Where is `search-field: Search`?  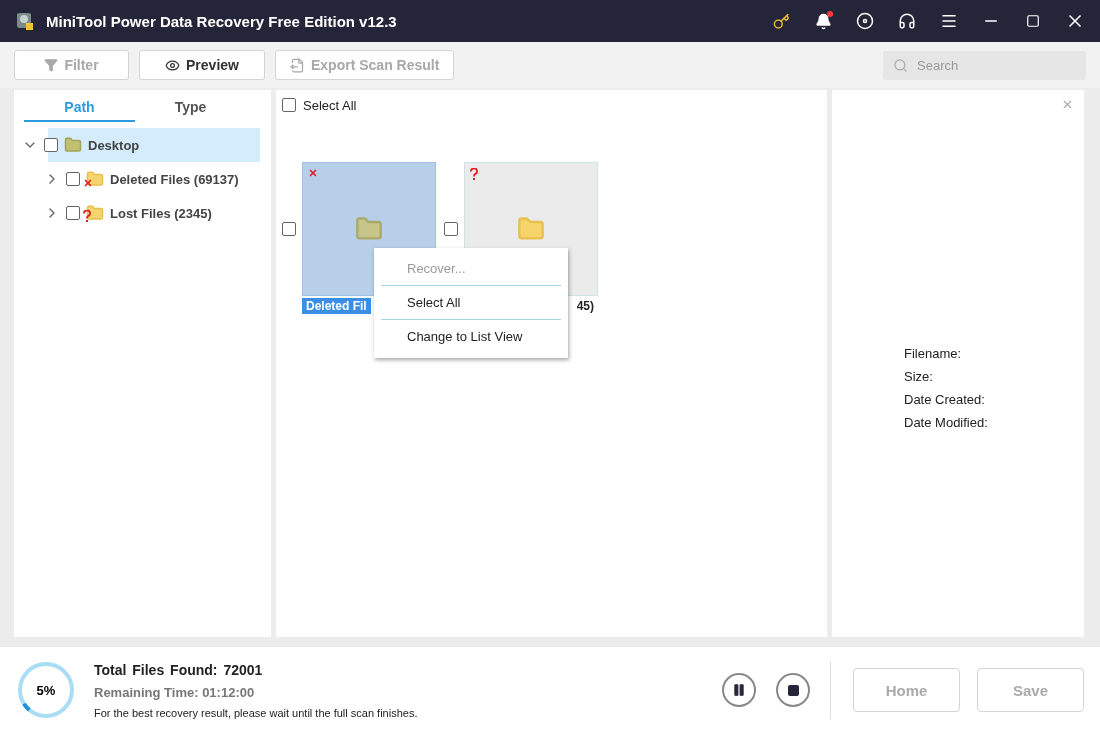
search-field: Search is located at coordinates (984, 65).